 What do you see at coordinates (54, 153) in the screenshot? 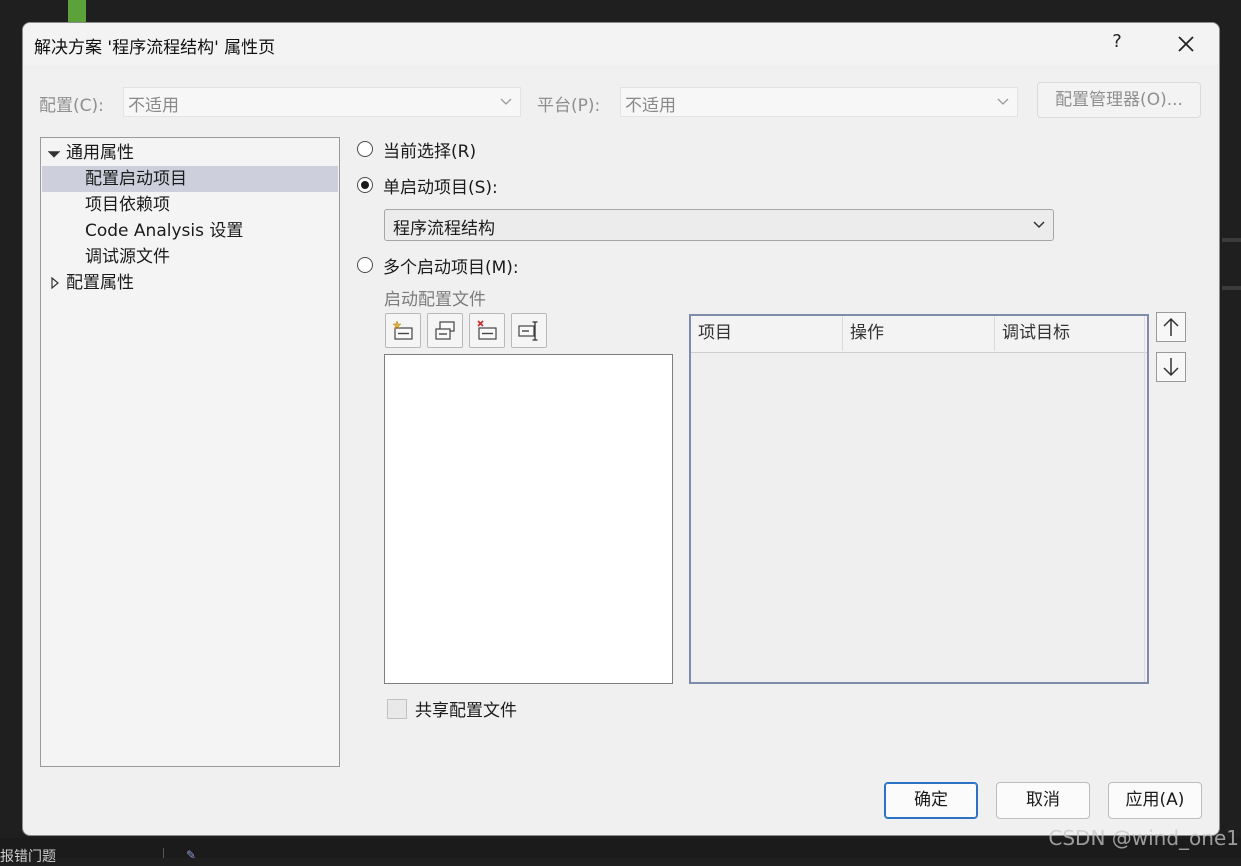
I see `expanded-triangle-icon` at bounding box center [54, 153].